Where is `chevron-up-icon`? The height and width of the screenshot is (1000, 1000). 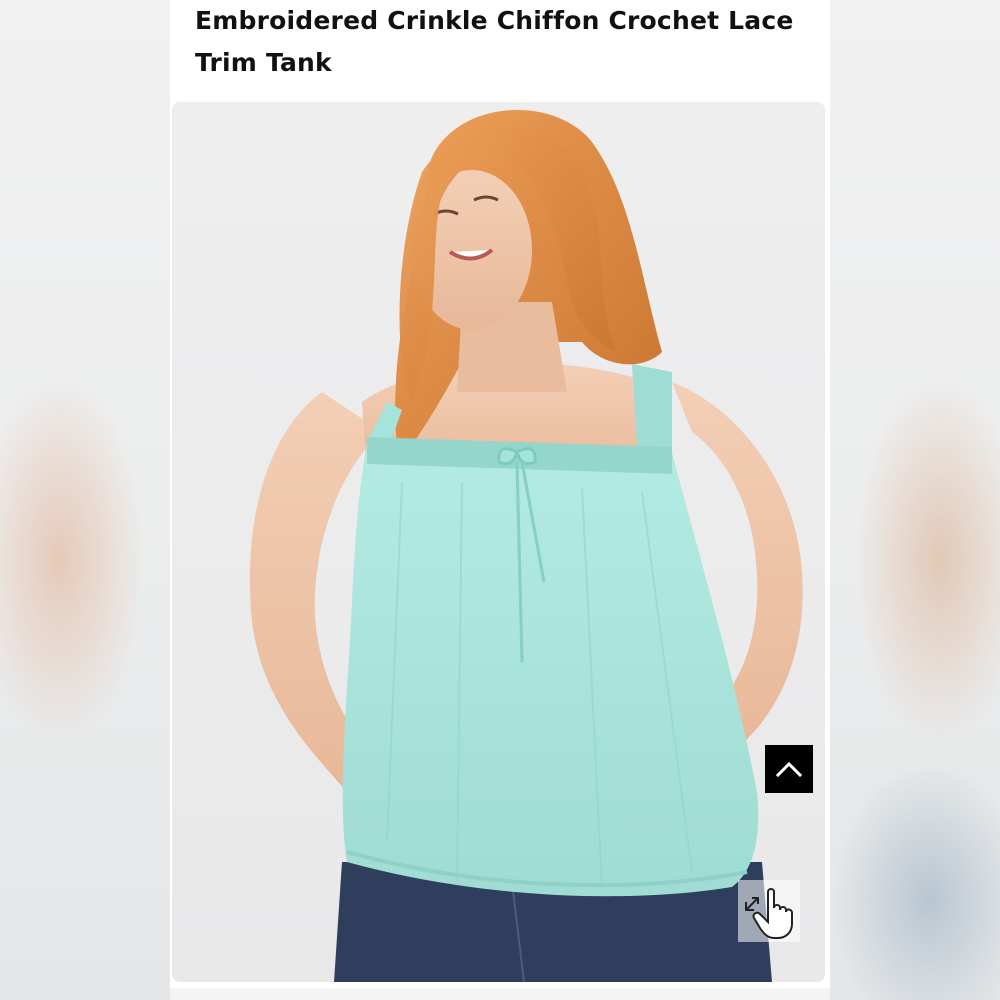
chevron-up-icon is located at coordinates (789, 769).